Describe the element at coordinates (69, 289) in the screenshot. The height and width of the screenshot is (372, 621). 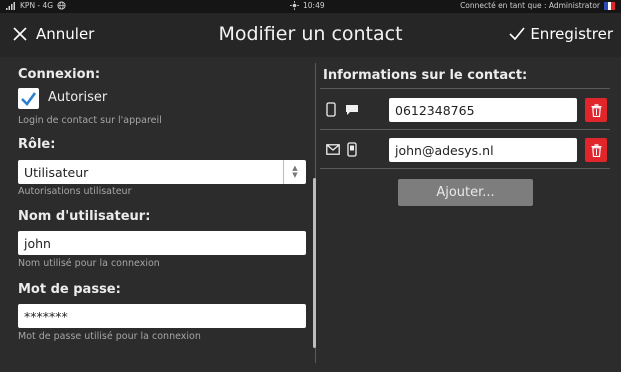
I see `password-label: Mot de passe:` at that location.